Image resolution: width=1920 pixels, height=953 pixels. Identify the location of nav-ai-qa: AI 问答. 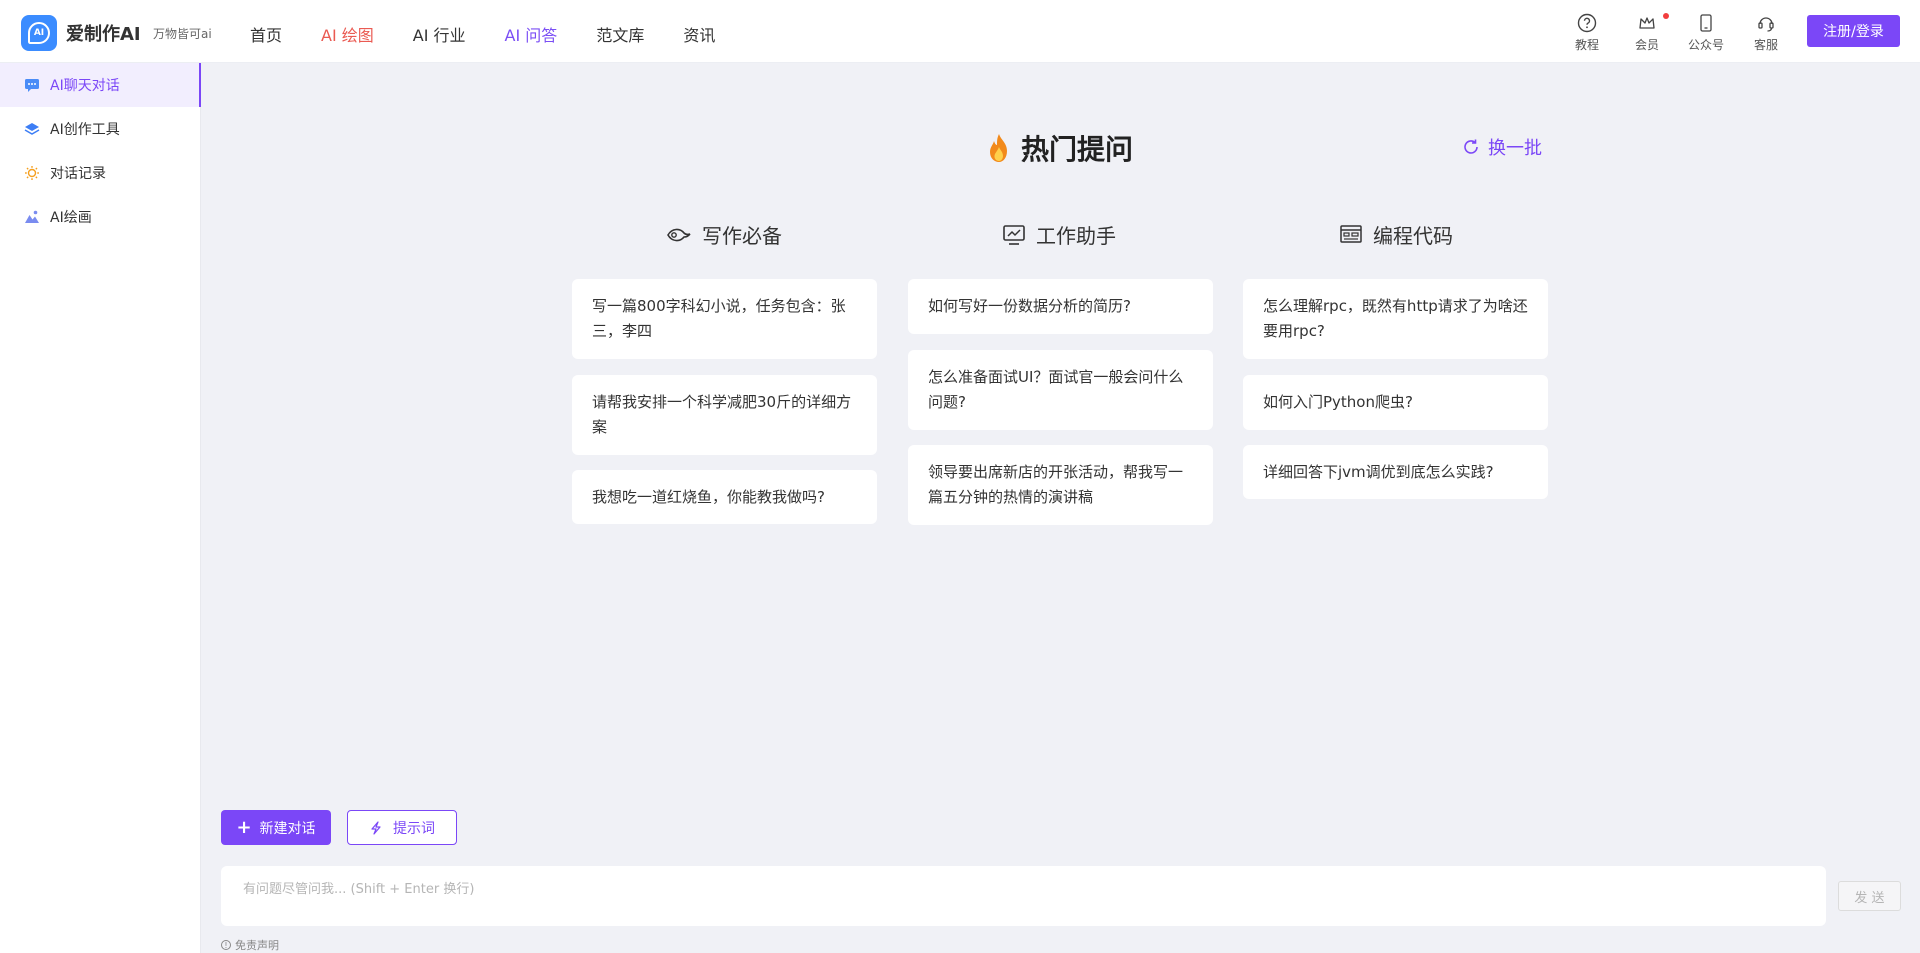
(531, 34).